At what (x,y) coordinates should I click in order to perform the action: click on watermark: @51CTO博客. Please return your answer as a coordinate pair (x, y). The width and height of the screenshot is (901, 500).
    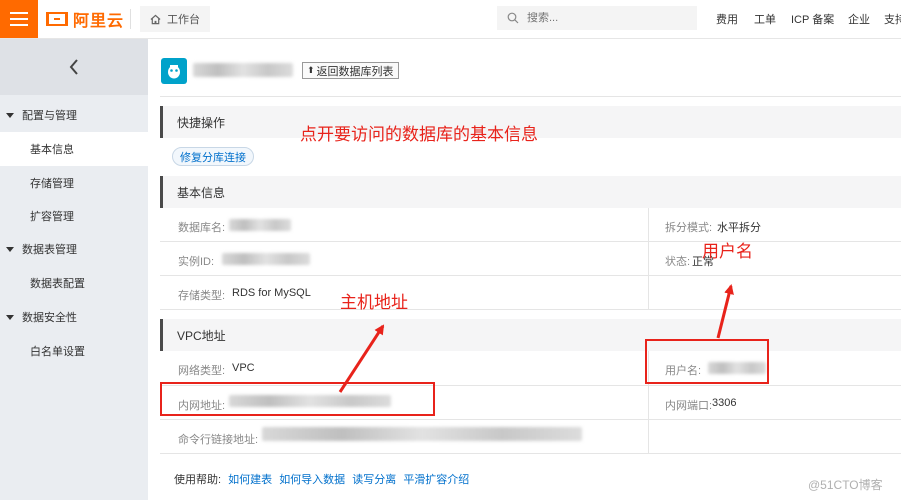
    Looking at the image, I should click on (845, 485).